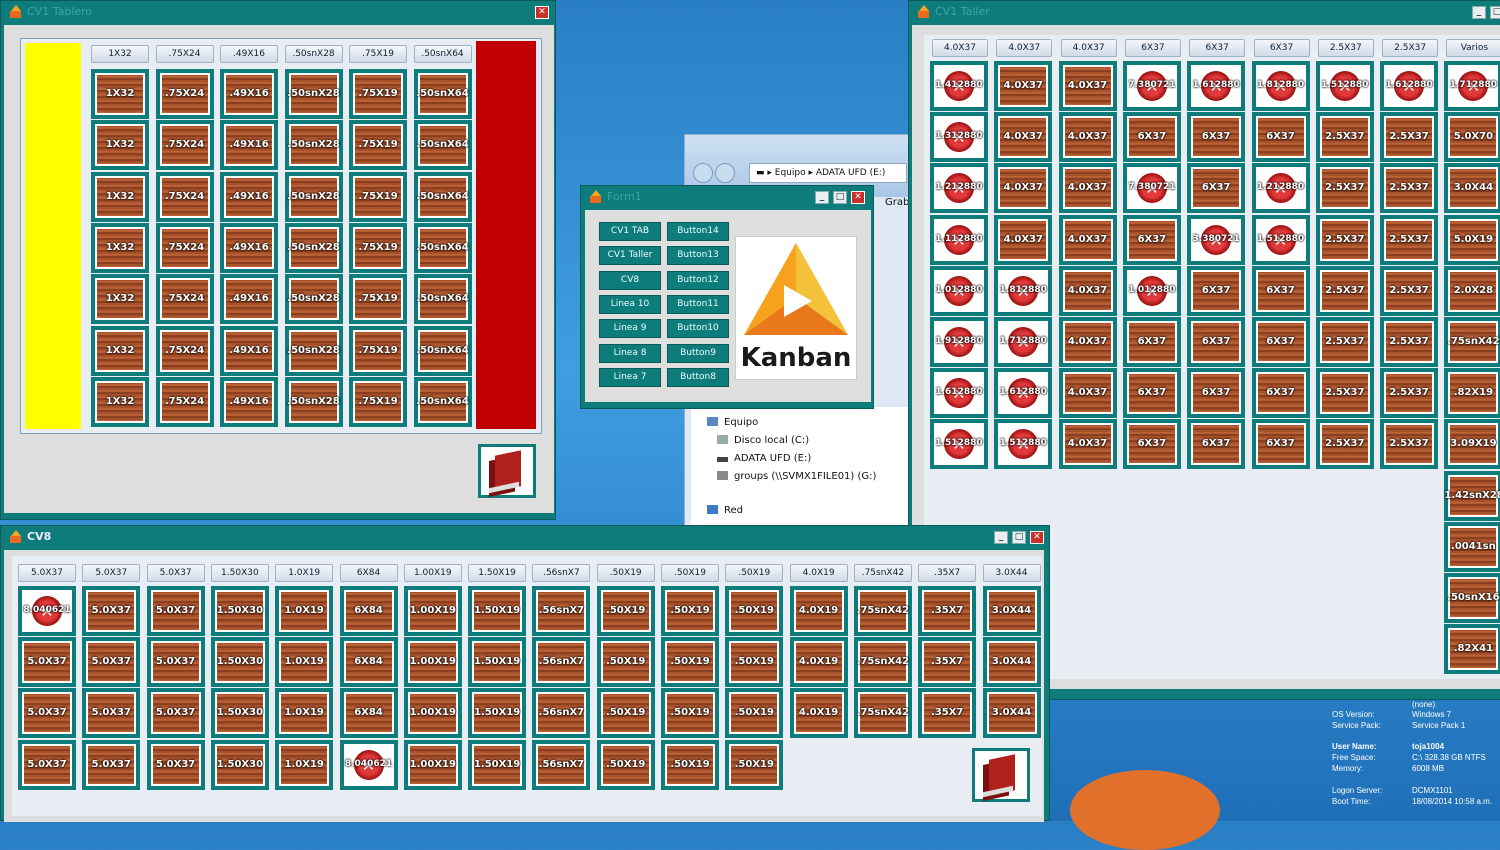 This screenshot has width=1500, height=850. Describe the element at coordinates (727, 197) in the screenshot. I see `titlebar: Form1 _ □ ✕` at that location.